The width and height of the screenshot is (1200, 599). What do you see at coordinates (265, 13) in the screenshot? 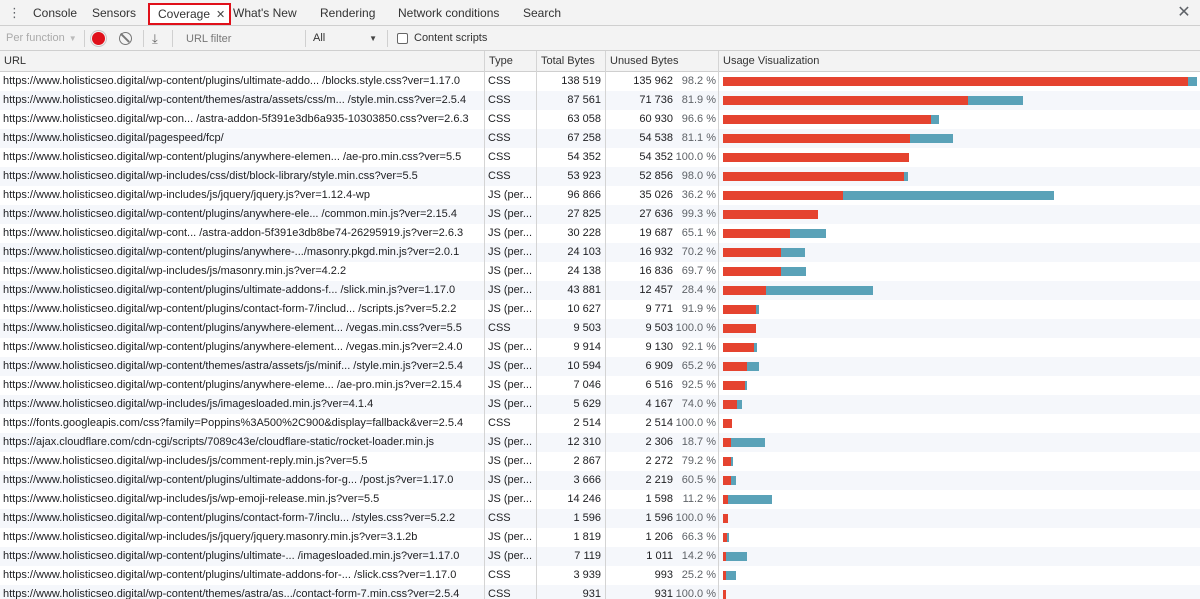
I see `tab-whats-new: What's New` at bounding box center [265, 13].